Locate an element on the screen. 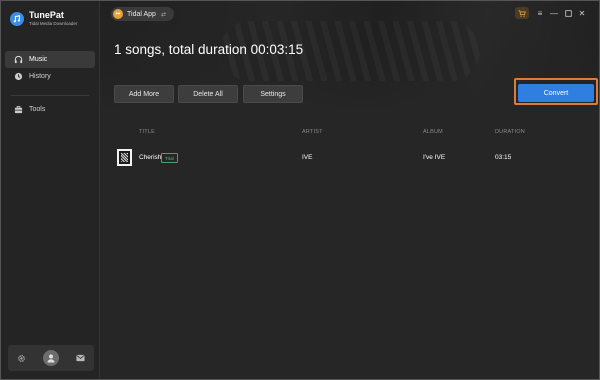  column-header-artist: ARTIST is located at coordinates (312, 132).